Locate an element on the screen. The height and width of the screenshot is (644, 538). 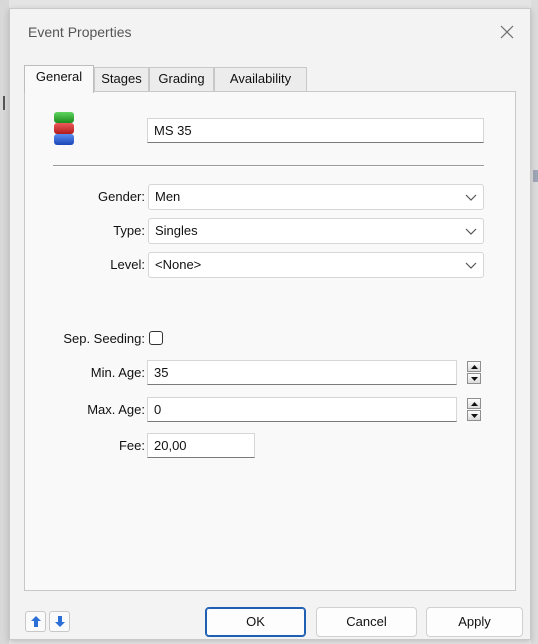
tab-stages: Stages is located at coordinates (121, 79).